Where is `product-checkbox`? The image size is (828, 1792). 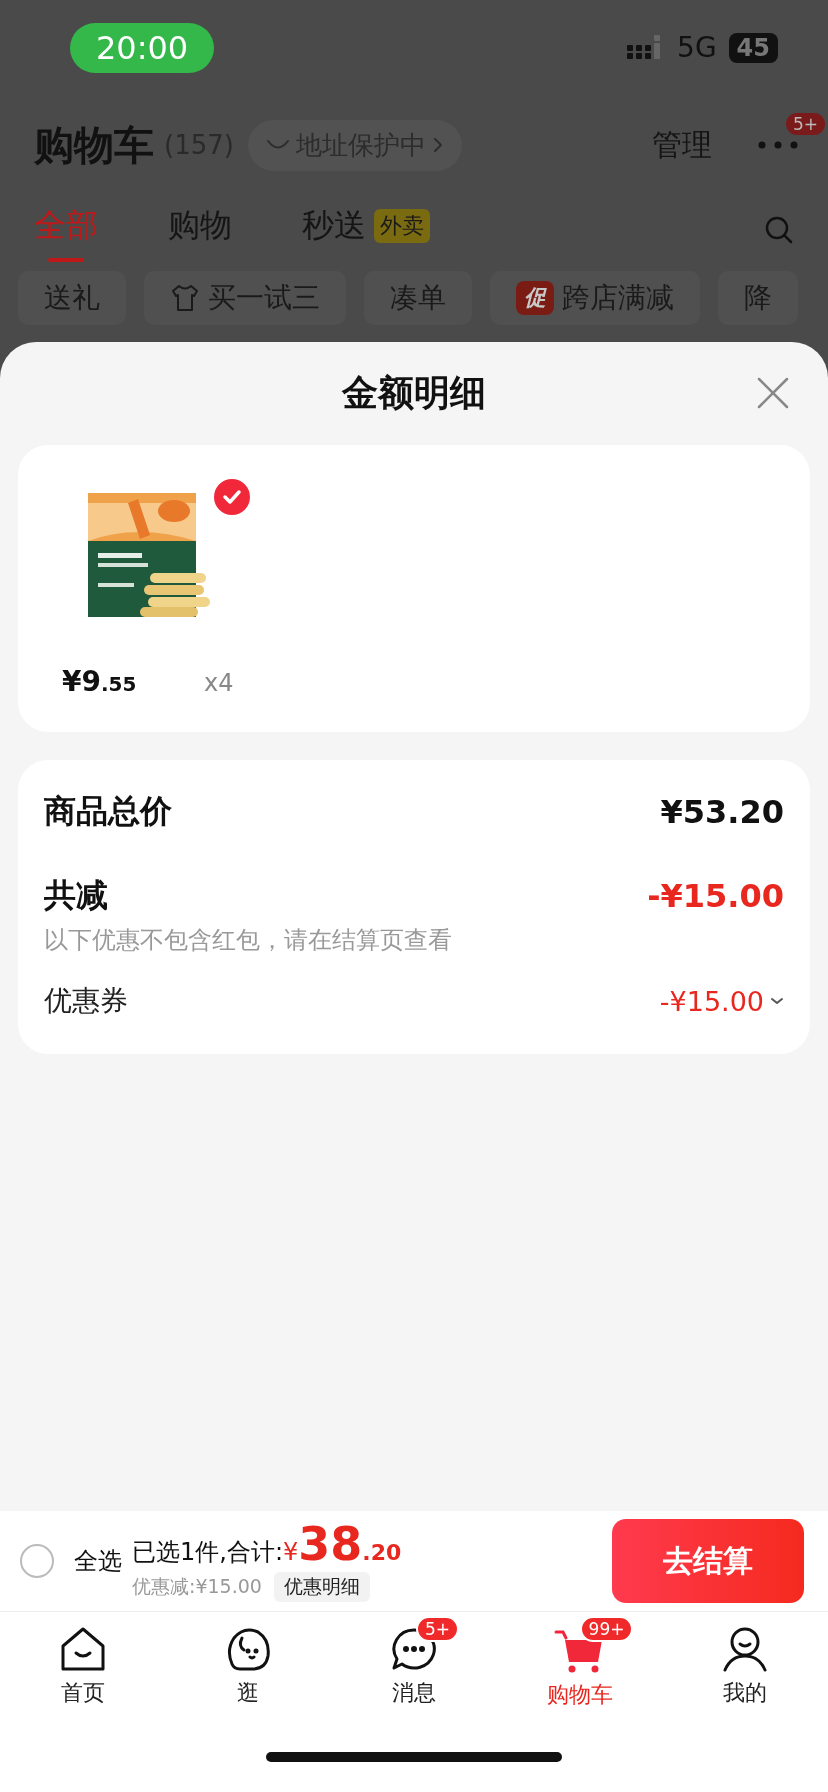
product-checkbox is located at coordinates (232, 497).